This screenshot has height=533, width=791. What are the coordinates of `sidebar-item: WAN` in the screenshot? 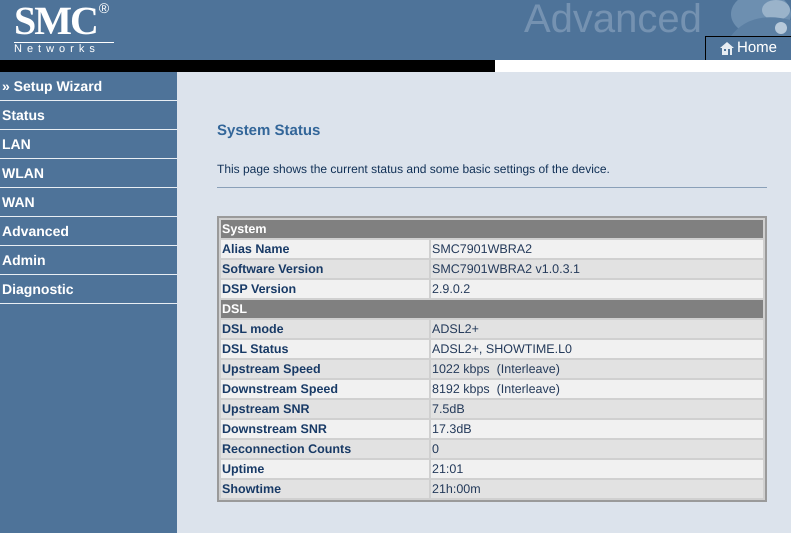 It's located at (88, 202).